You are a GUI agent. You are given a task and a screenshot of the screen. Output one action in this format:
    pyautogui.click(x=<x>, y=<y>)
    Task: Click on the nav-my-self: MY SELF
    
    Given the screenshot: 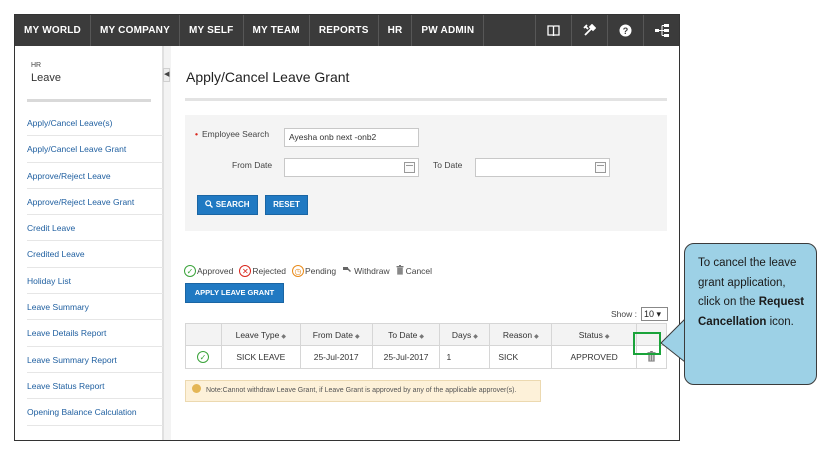 What is the action you would take?
    pyautogui.click(x=212, y=30)
    